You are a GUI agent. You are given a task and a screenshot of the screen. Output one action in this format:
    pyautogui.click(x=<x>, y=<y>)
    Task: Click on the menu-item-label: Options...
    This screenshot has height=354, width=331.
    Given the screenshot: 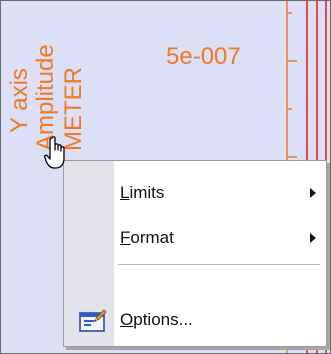 What is the action you would take?
    pyautogui.click(x=156, y=319)
    